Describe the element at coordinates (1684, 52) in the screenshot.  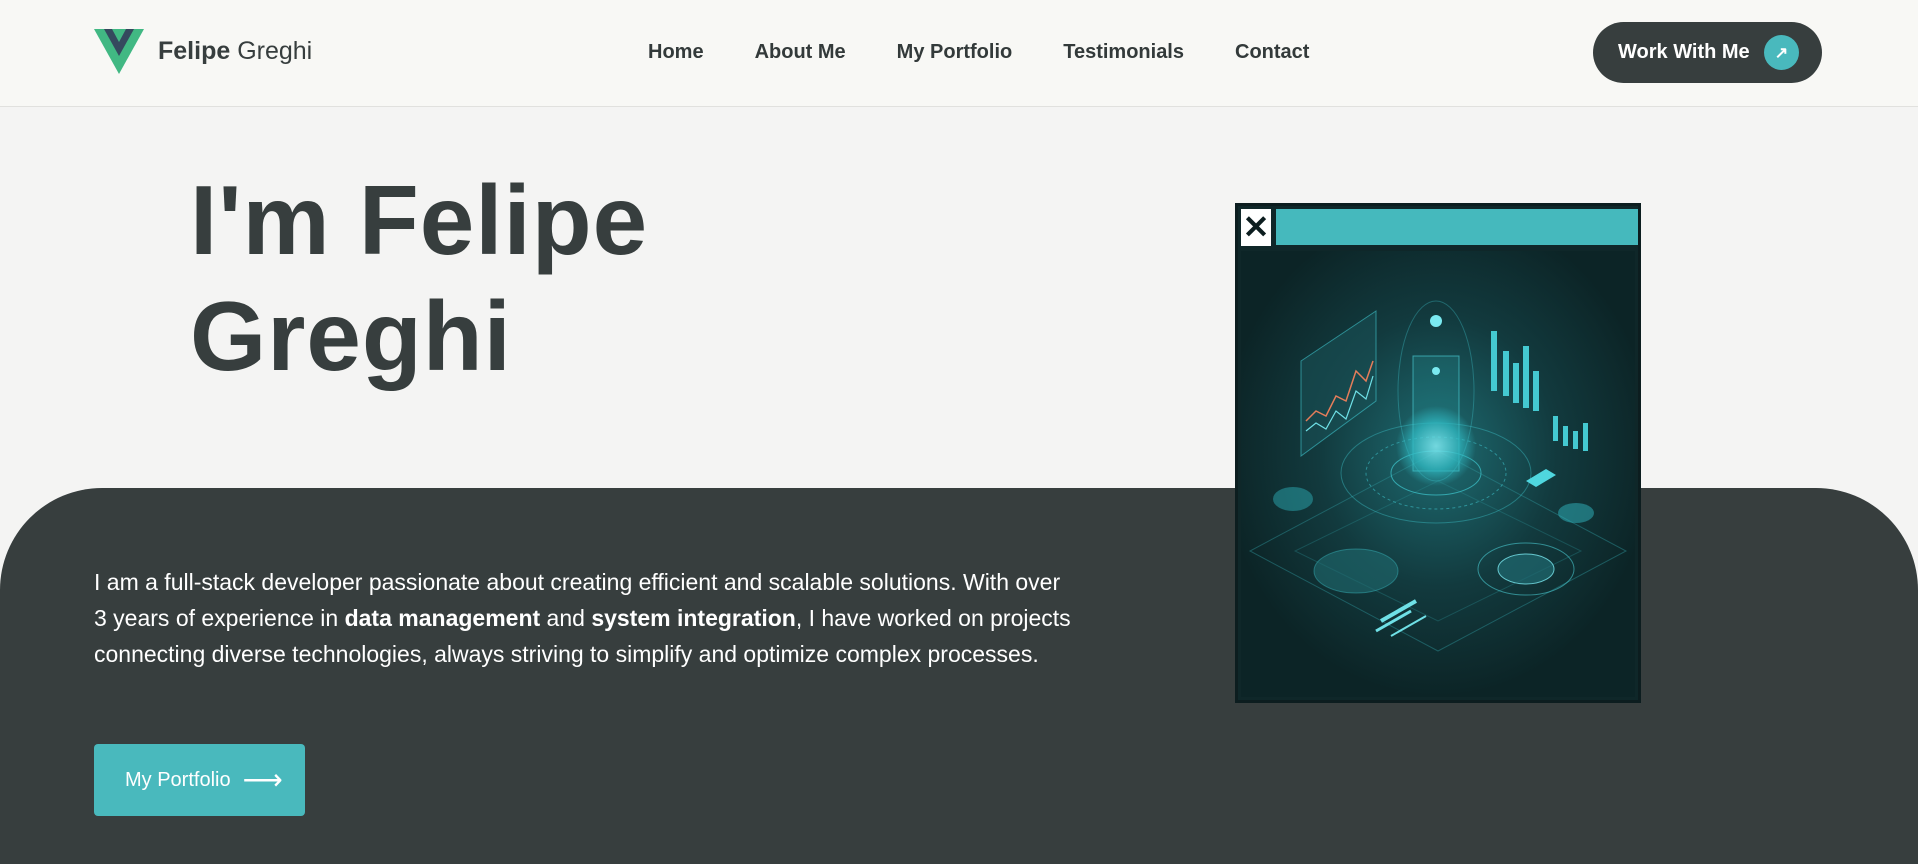
I see `work-with-me-label: Work With Me` at that location.